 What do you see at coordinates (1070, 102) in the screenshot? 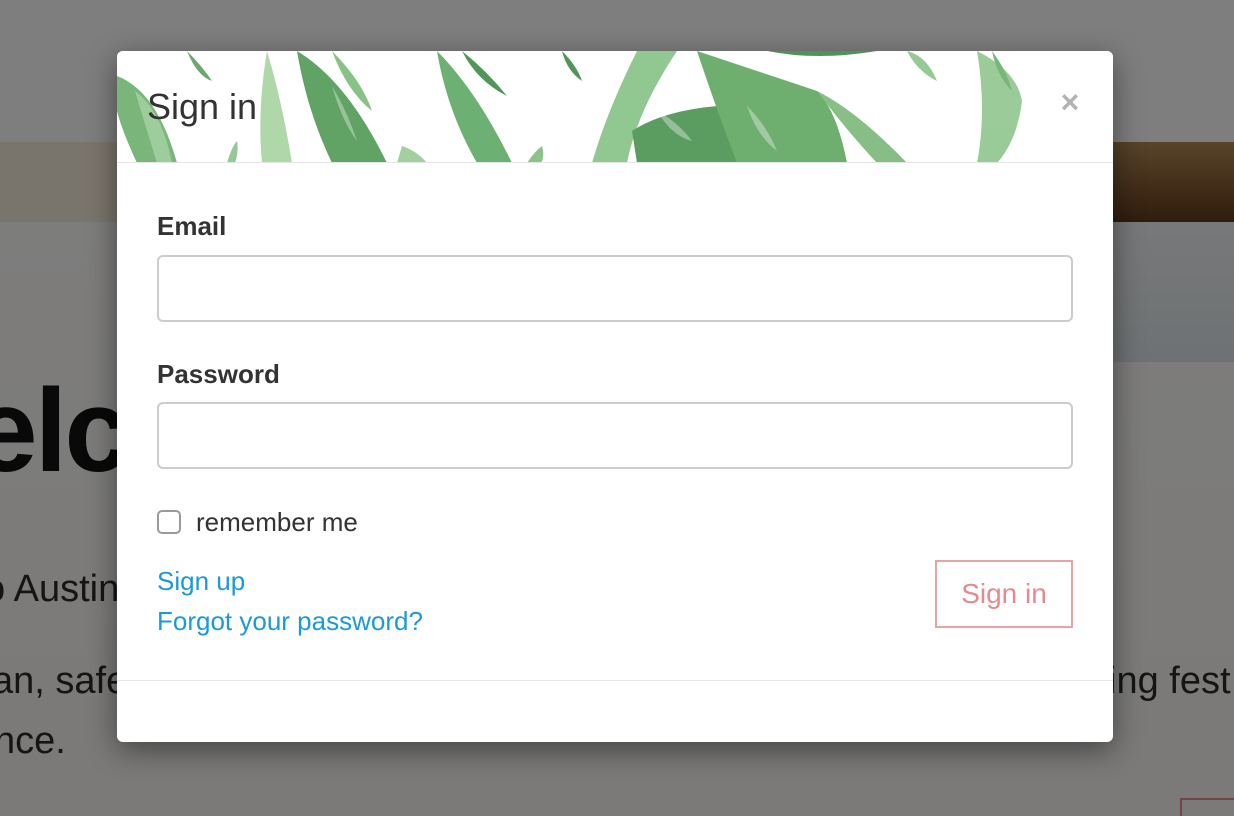
I see `close-icon: ×` at bounding box center [1070, 102].